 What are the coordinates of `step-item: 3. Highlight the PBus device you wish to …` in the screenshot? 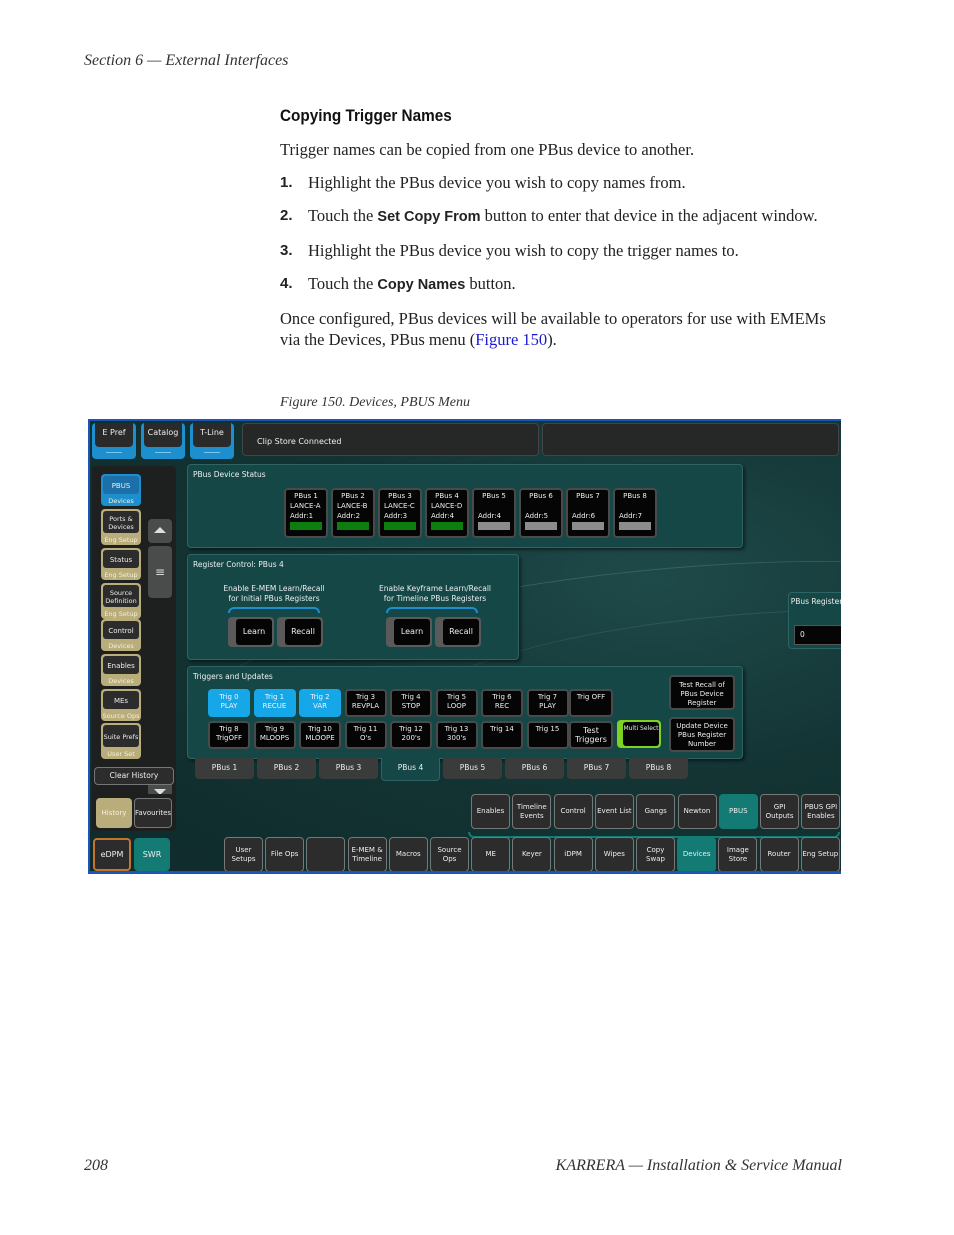 It's located at (562, 250).